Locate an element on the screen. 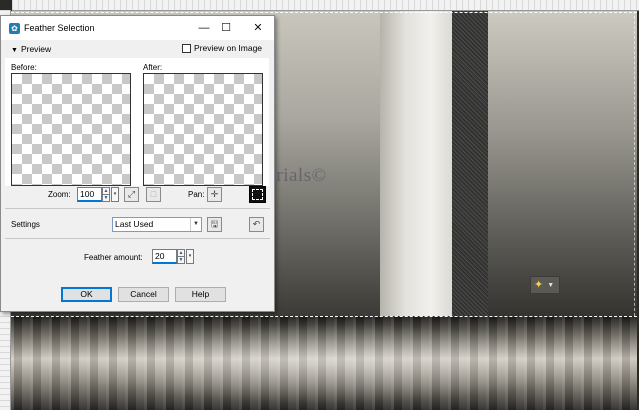 Image resolution: width=639 pixels, height=410 pixels. feather-amount-label: Feather amount: is located at coordinates (113, 257).